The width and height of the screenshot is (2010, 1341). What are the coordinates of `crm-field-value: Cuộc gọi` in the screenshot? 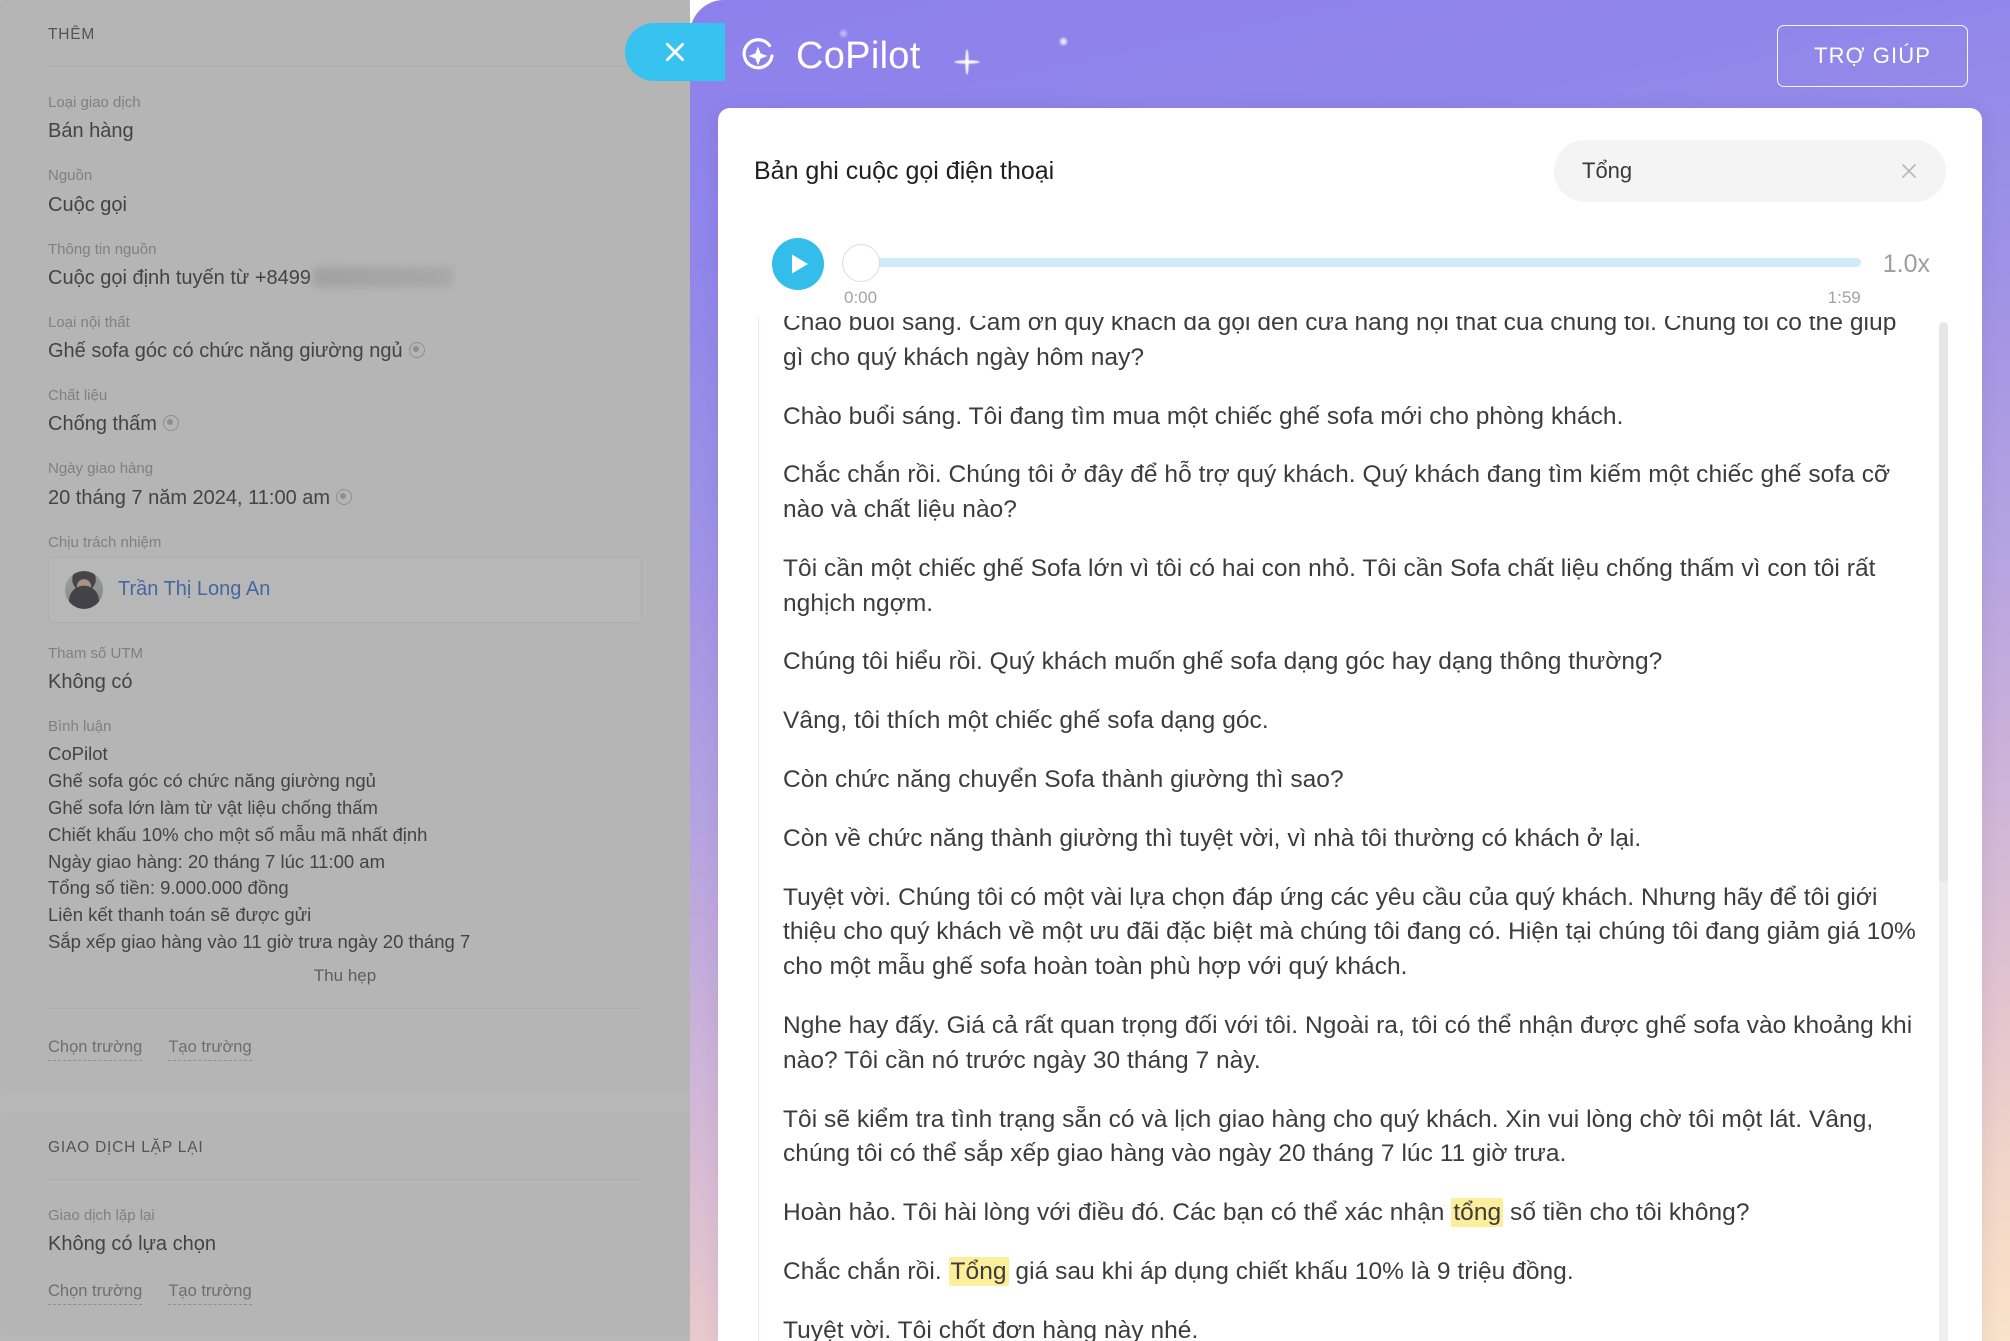 It's located at (345, 205).